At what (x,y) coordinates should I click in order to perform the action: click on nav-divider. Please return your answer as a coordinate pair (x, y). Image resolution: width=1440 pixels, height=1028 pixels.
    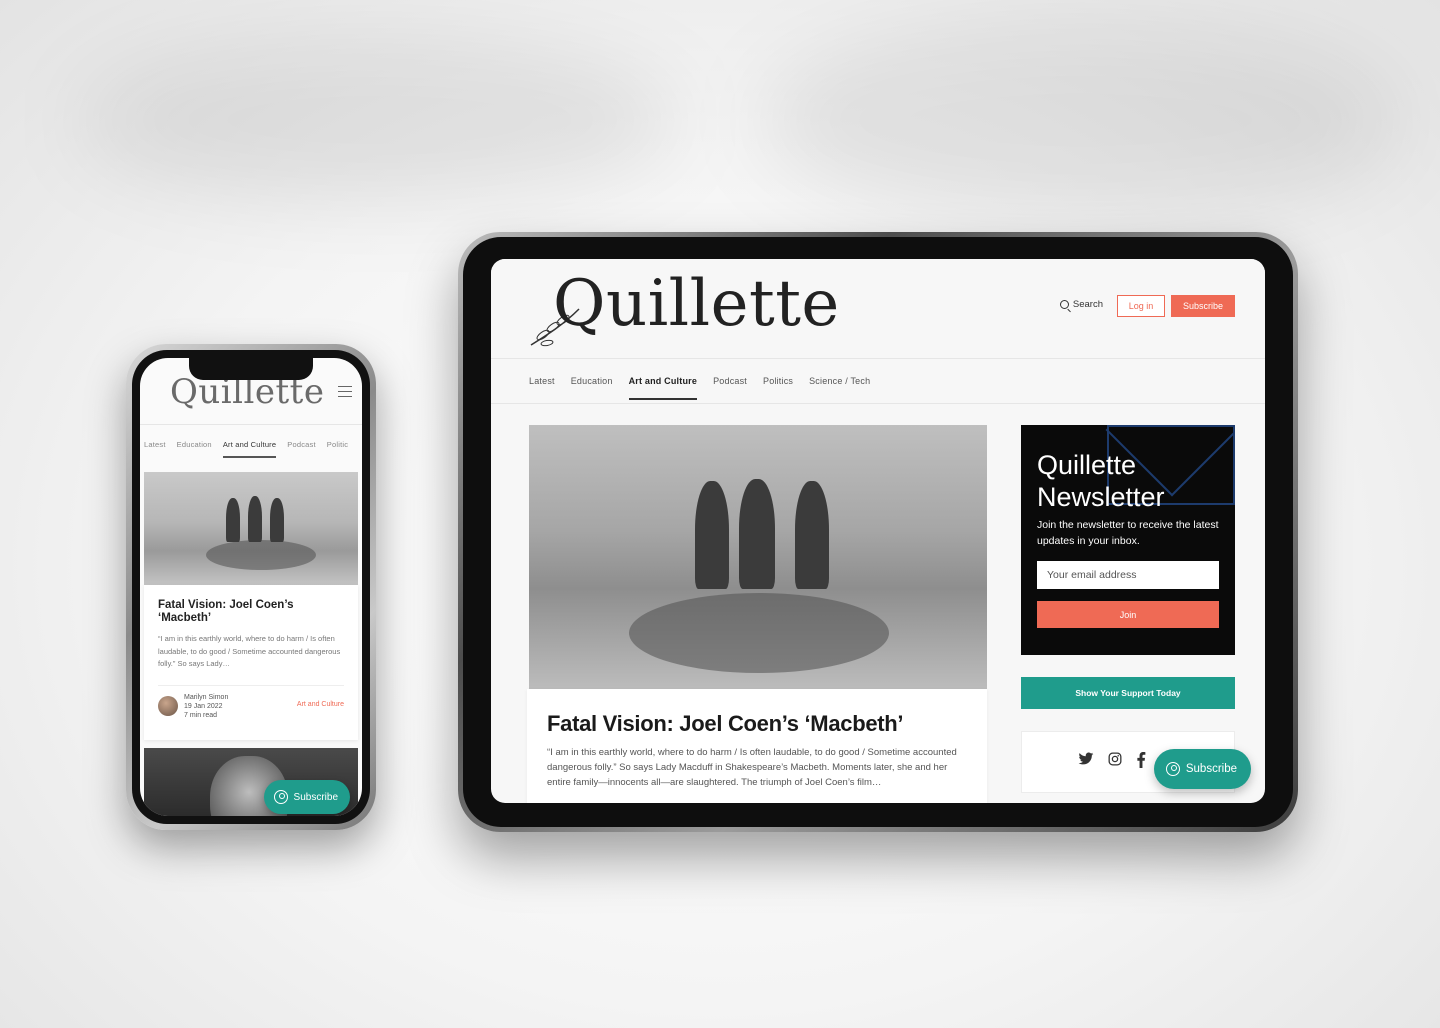
    Looking at the image, I should click on (878, 403).